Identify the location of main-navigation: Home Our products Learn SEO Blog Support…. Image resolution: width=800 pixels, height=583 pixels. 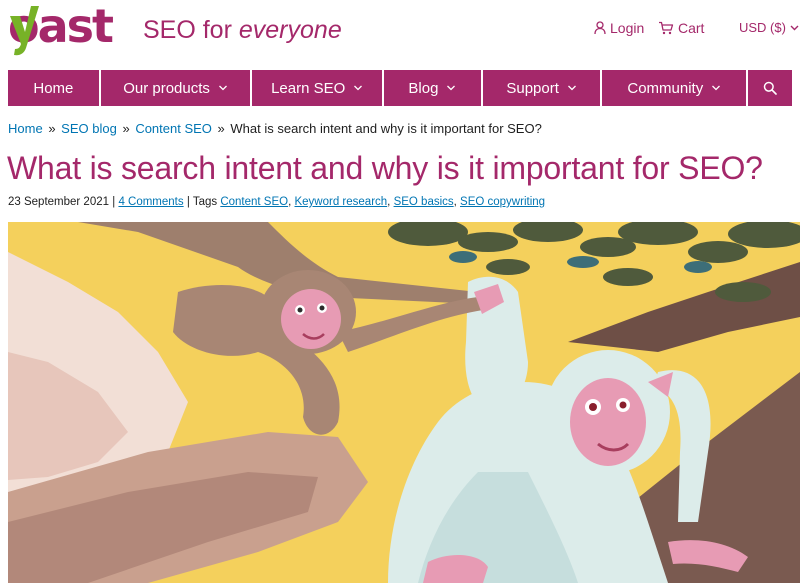
(400, 88).